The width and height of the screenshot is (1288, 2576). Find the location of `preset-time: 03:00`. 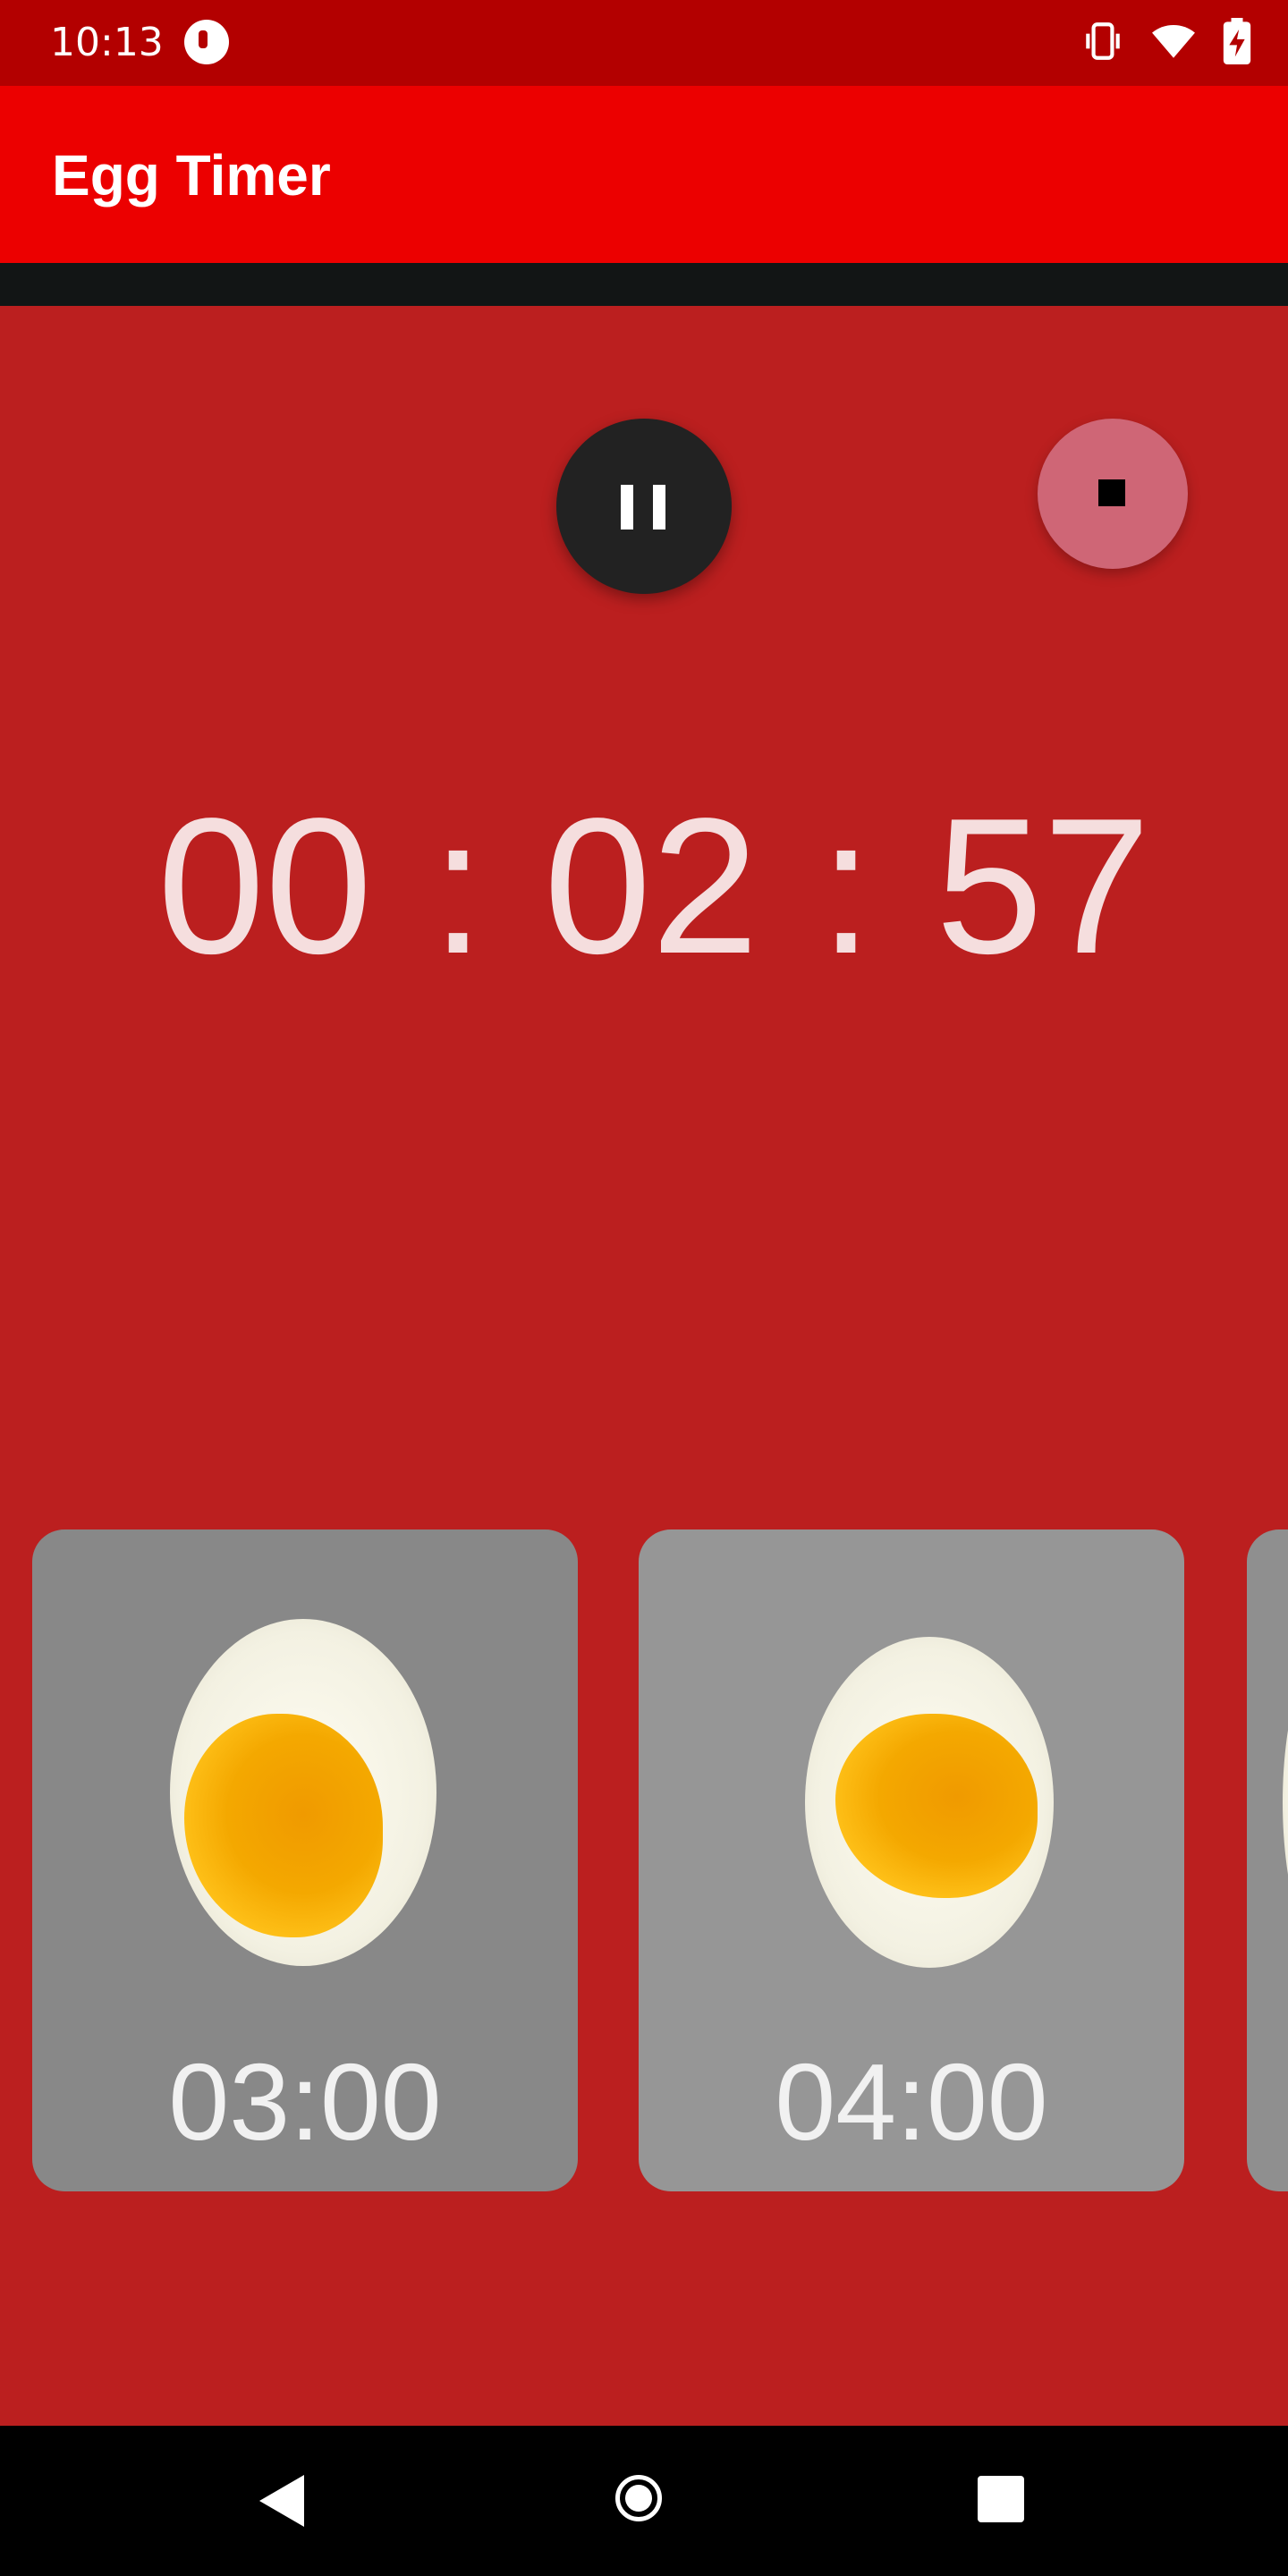

preset-time: 03:00 is located at coordinates (305, 2102).